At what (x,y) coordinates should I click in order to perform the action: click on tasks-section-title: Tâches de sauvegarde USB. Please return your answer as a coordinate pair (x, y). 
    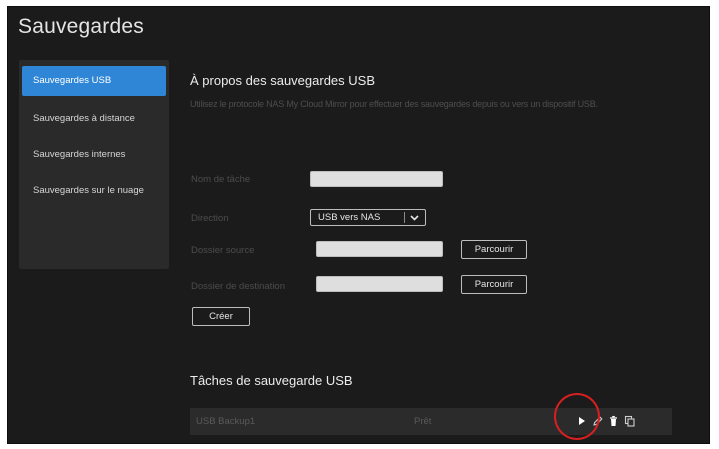
    Looking at the image, I should click on (271, 380).